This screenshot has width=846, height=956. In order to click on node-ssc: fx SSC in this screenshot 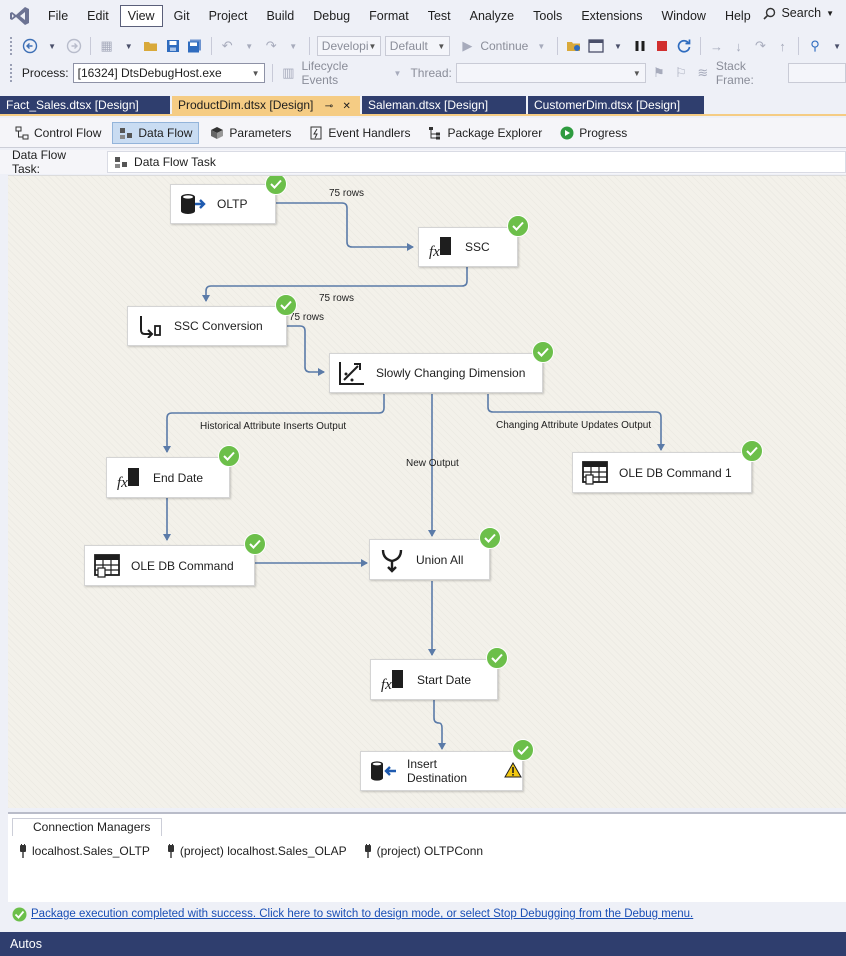, I will do `click(468, 247)`.